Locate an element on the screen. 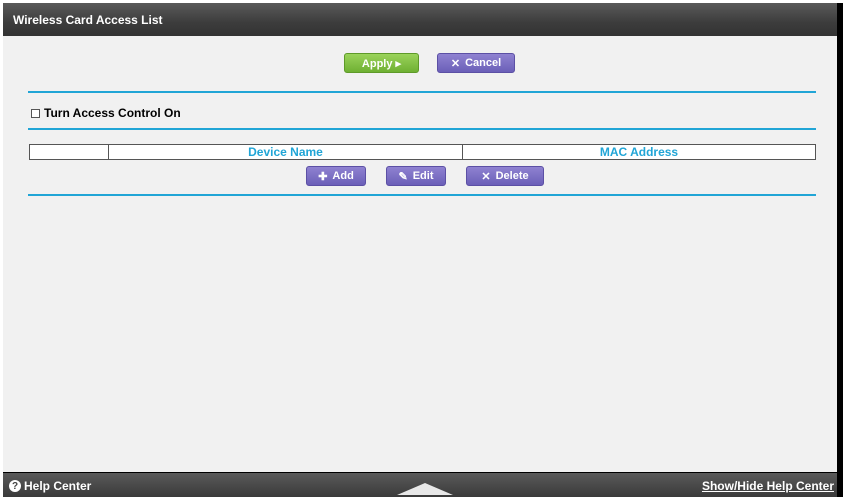 This screenshot has height=500, width=848. edit-button-label: Edit is located at coordinates (423, 176).